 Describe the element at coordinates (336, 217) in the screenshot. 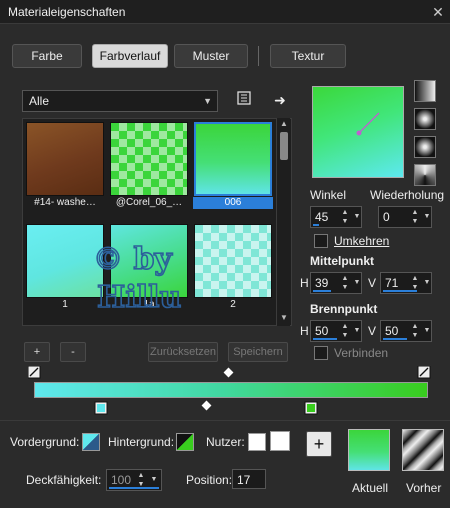

I see `angle-spinner: 45 ▲ ▼ ▼` at that location.